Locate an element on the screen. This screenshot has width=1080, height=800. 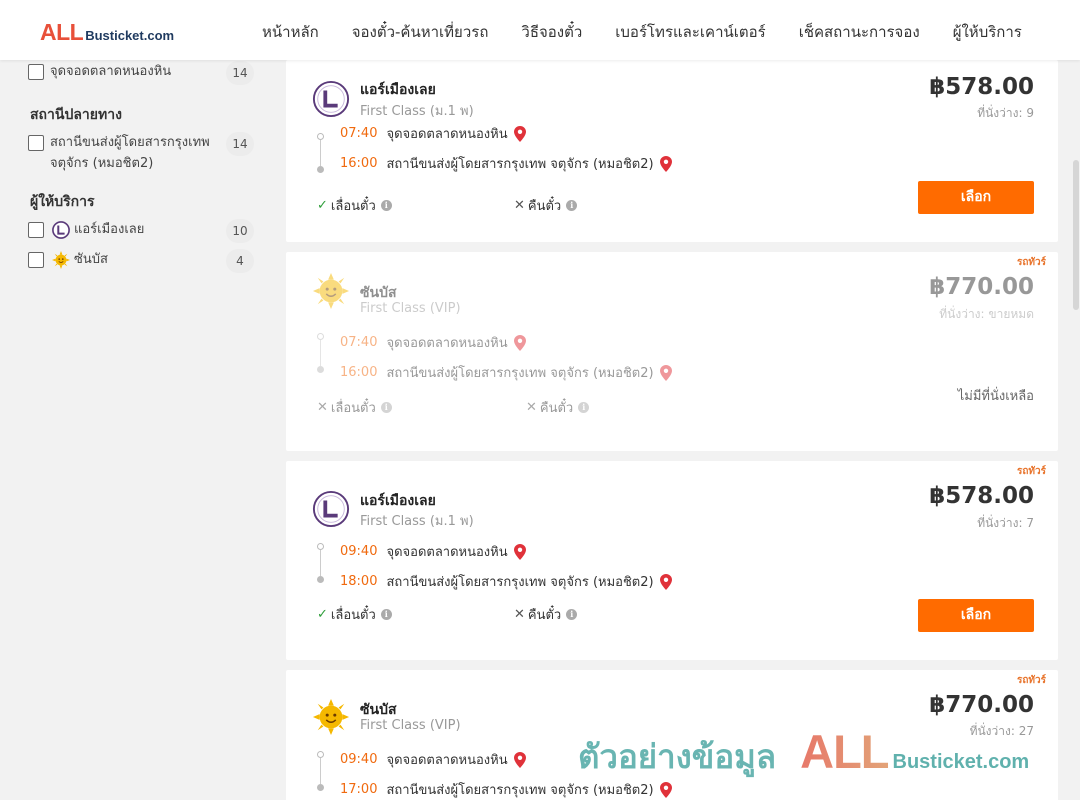
site-logo: ALL Busticket.com is located at coordinates (107, 32).